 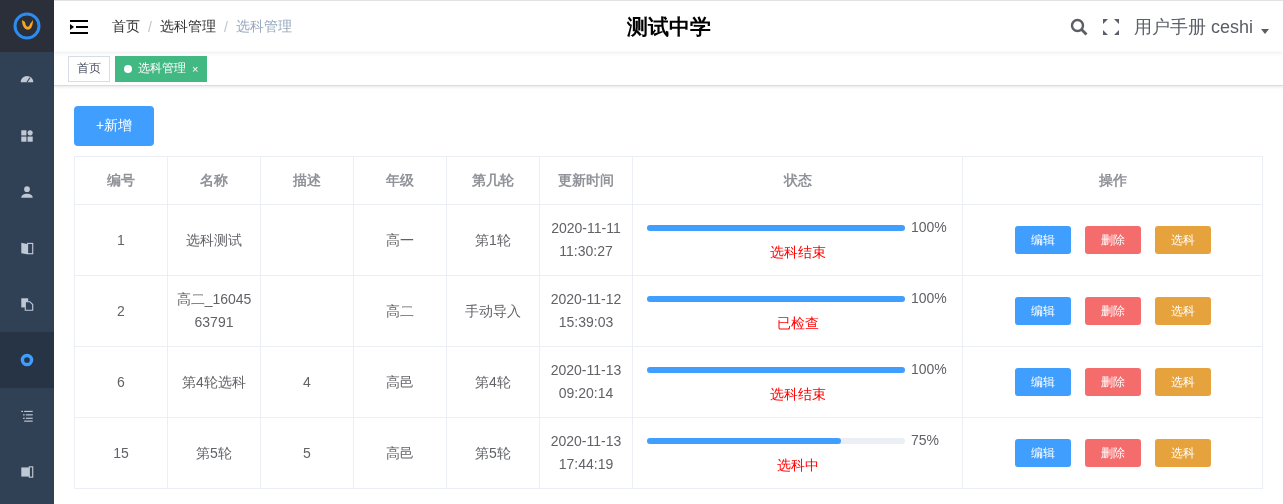 I want to click on fullscreen-icon, so click(x=1110, y=26).